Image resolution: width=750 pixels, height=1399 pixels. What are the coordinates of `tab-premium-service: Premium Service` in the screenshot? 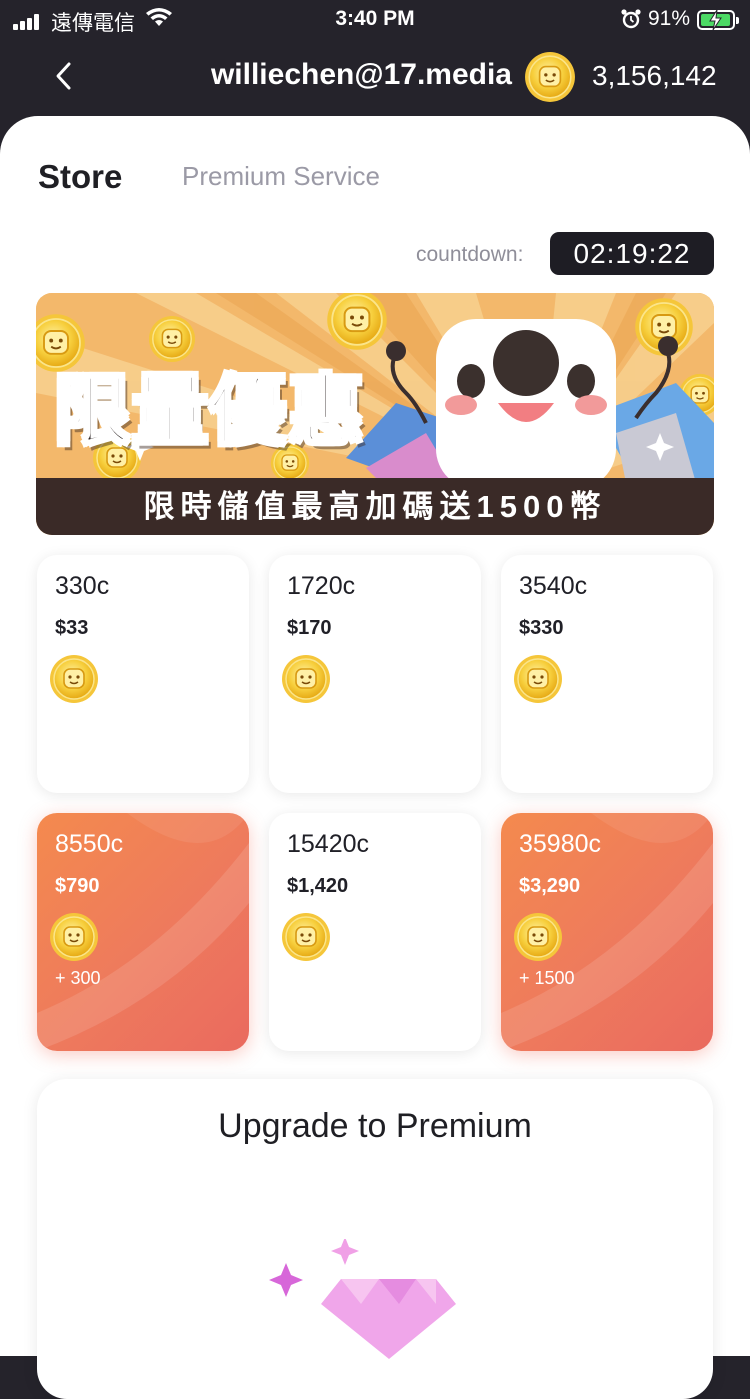 It's located at (281, 176).